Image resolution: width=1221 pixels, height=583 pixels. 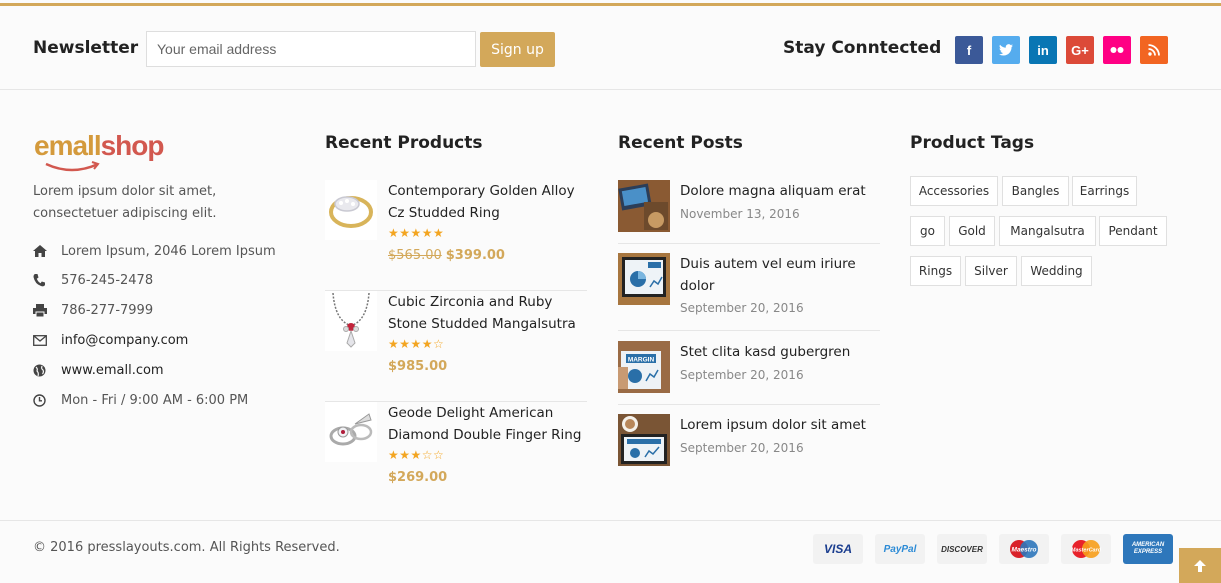 I want to click on tag-bangles: Bangles, so click(x=1035, y=191).